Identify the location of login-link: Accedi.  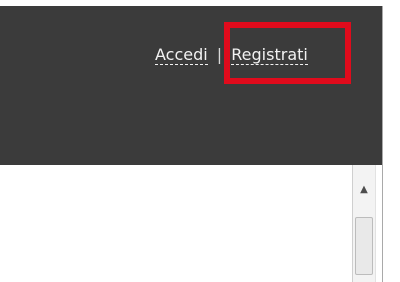
(181, 55).